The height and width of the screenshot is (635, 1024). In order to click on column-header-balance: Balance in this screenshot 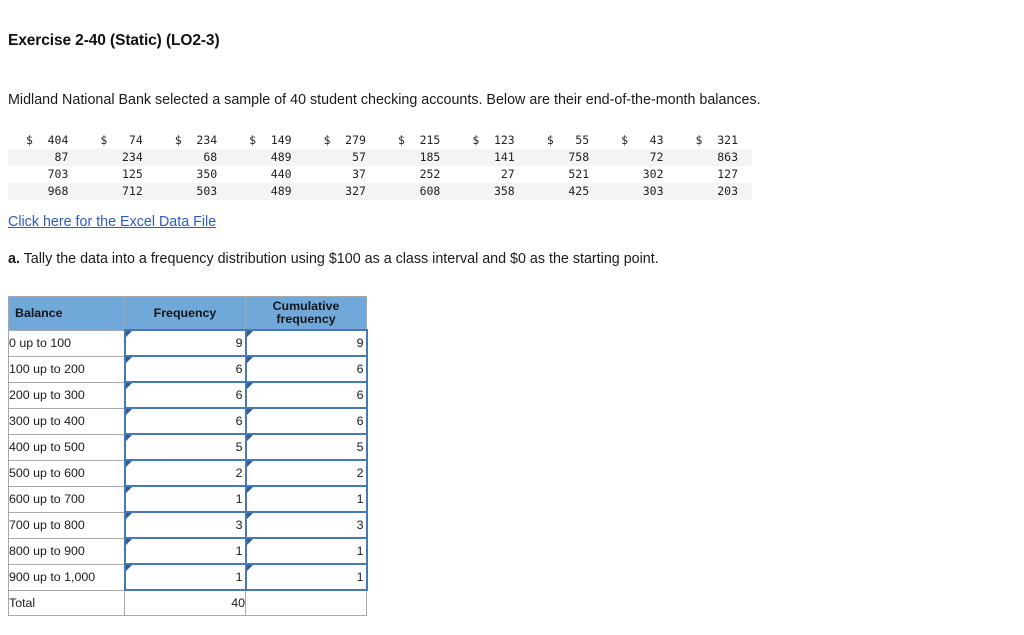, I will do `click(66, 313)`.